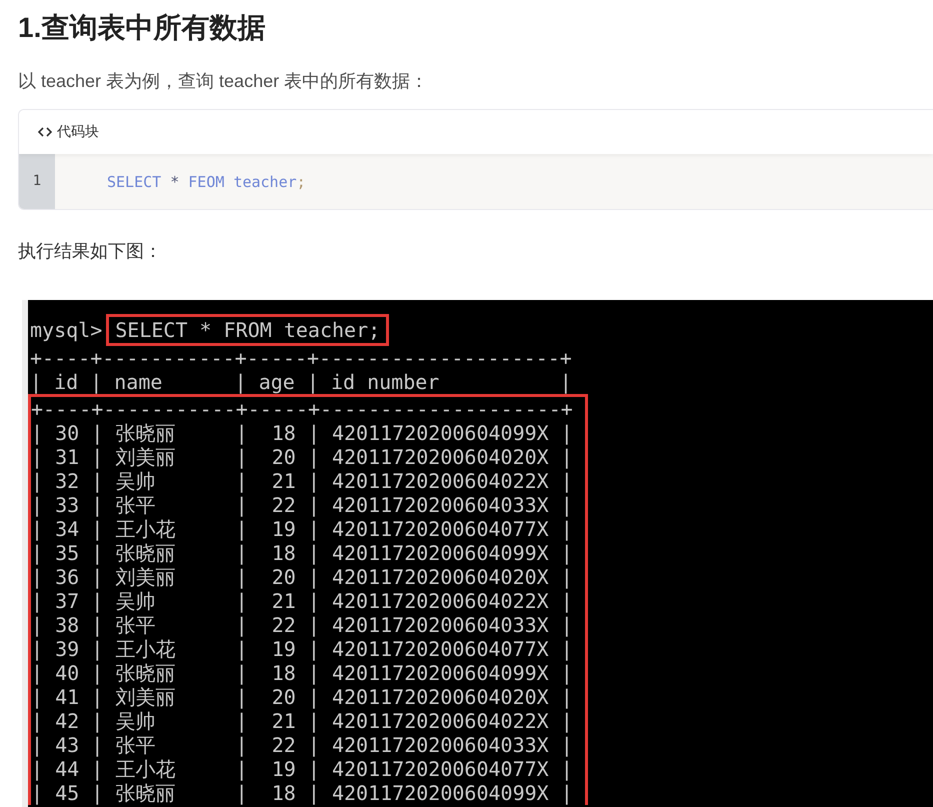 Image resolution: width=933 pixels, height=807 pixels. I want to click on column-header: id number, so click(385, 382).